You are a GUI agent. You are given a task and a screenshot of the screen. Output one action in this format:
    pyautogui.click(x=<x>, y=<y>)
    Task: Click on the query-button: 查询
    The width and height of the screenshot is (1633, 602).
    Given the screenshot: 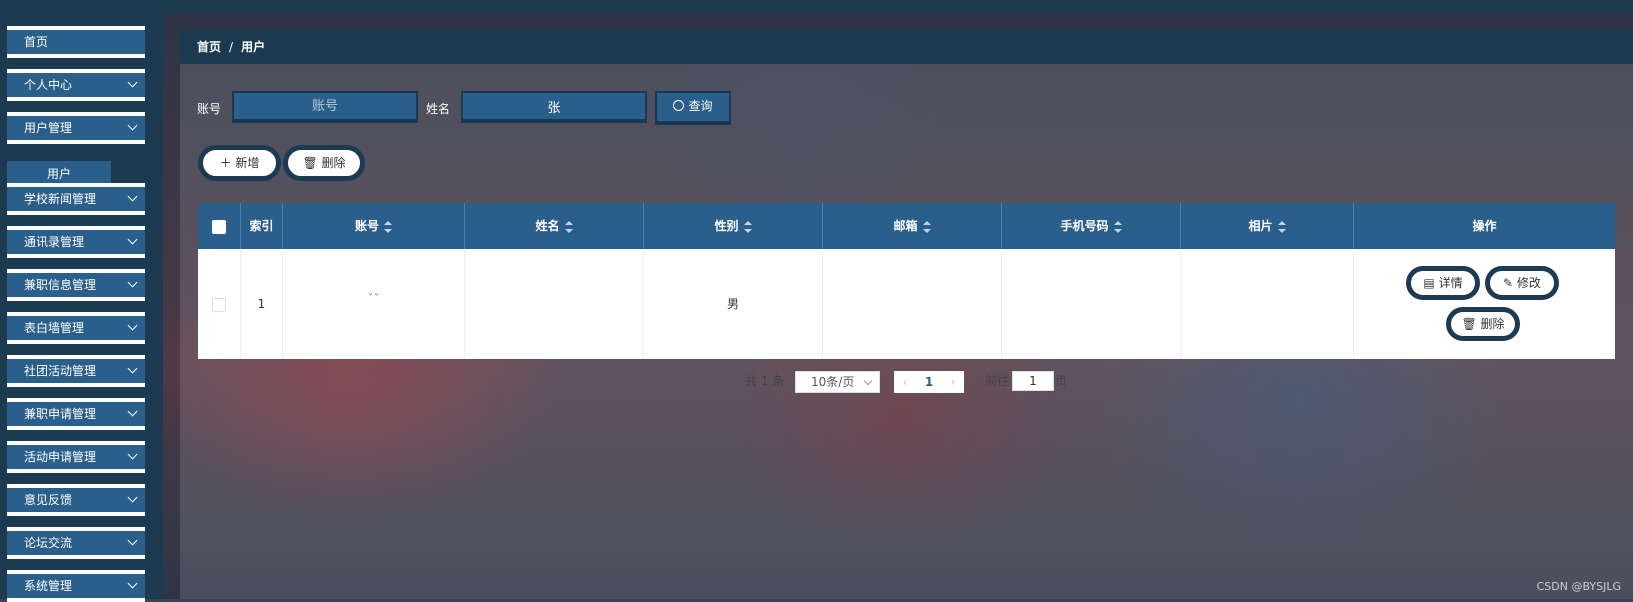 What is the action you would take?
    pyautogui.click(x=693, y=108)
    